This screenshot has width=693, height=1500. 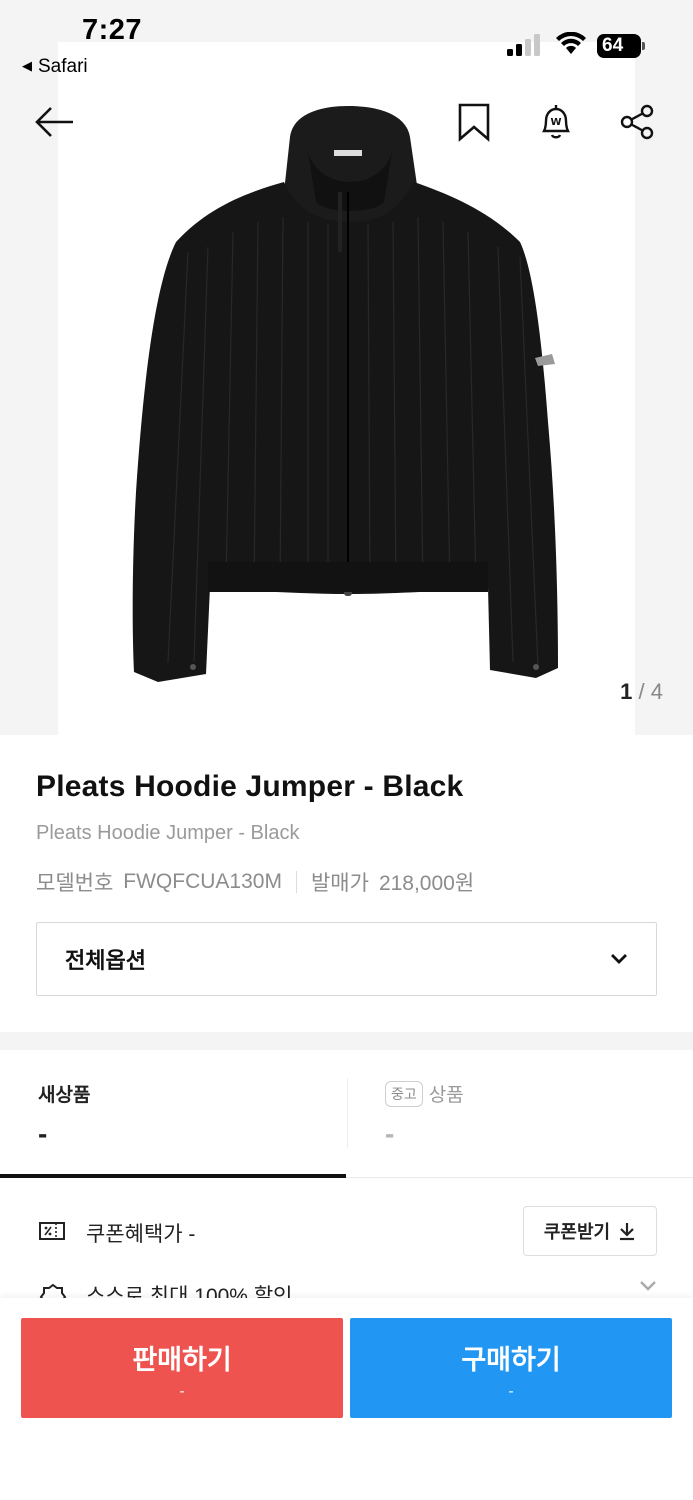 What do you see at coordinates (168, 833) in the screenshot?
I see `product-subtitle: Pleats Hoodie Jumper - Black` at bounding box center [168, 833].